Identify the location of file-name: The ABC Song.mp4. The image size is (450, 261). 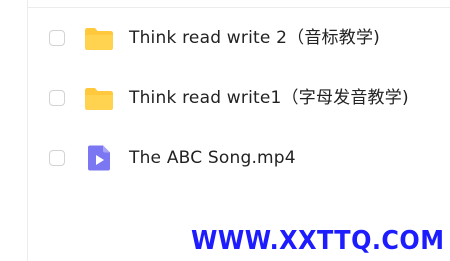
(212, 158).